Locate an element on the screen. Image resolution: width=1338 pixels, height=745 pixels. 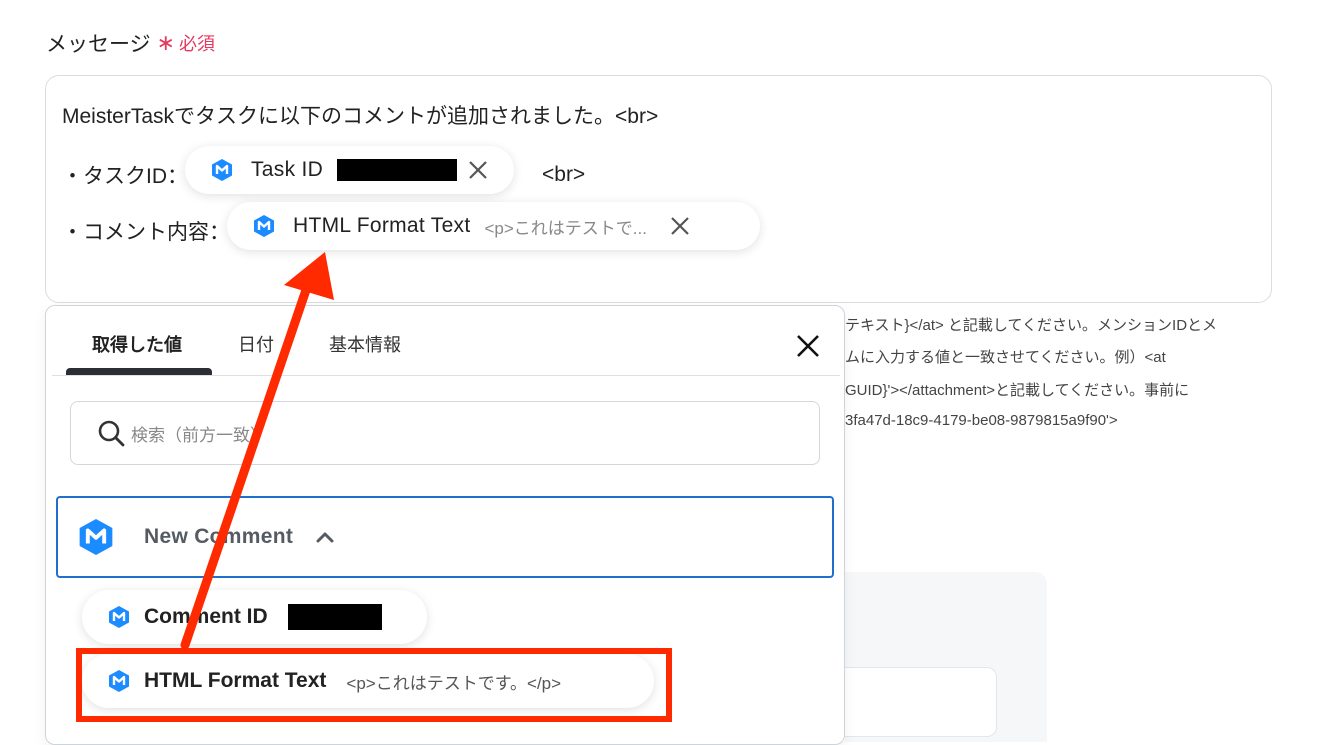
list-item-comment-id: Comment ID is located at coordinates (254, 617).